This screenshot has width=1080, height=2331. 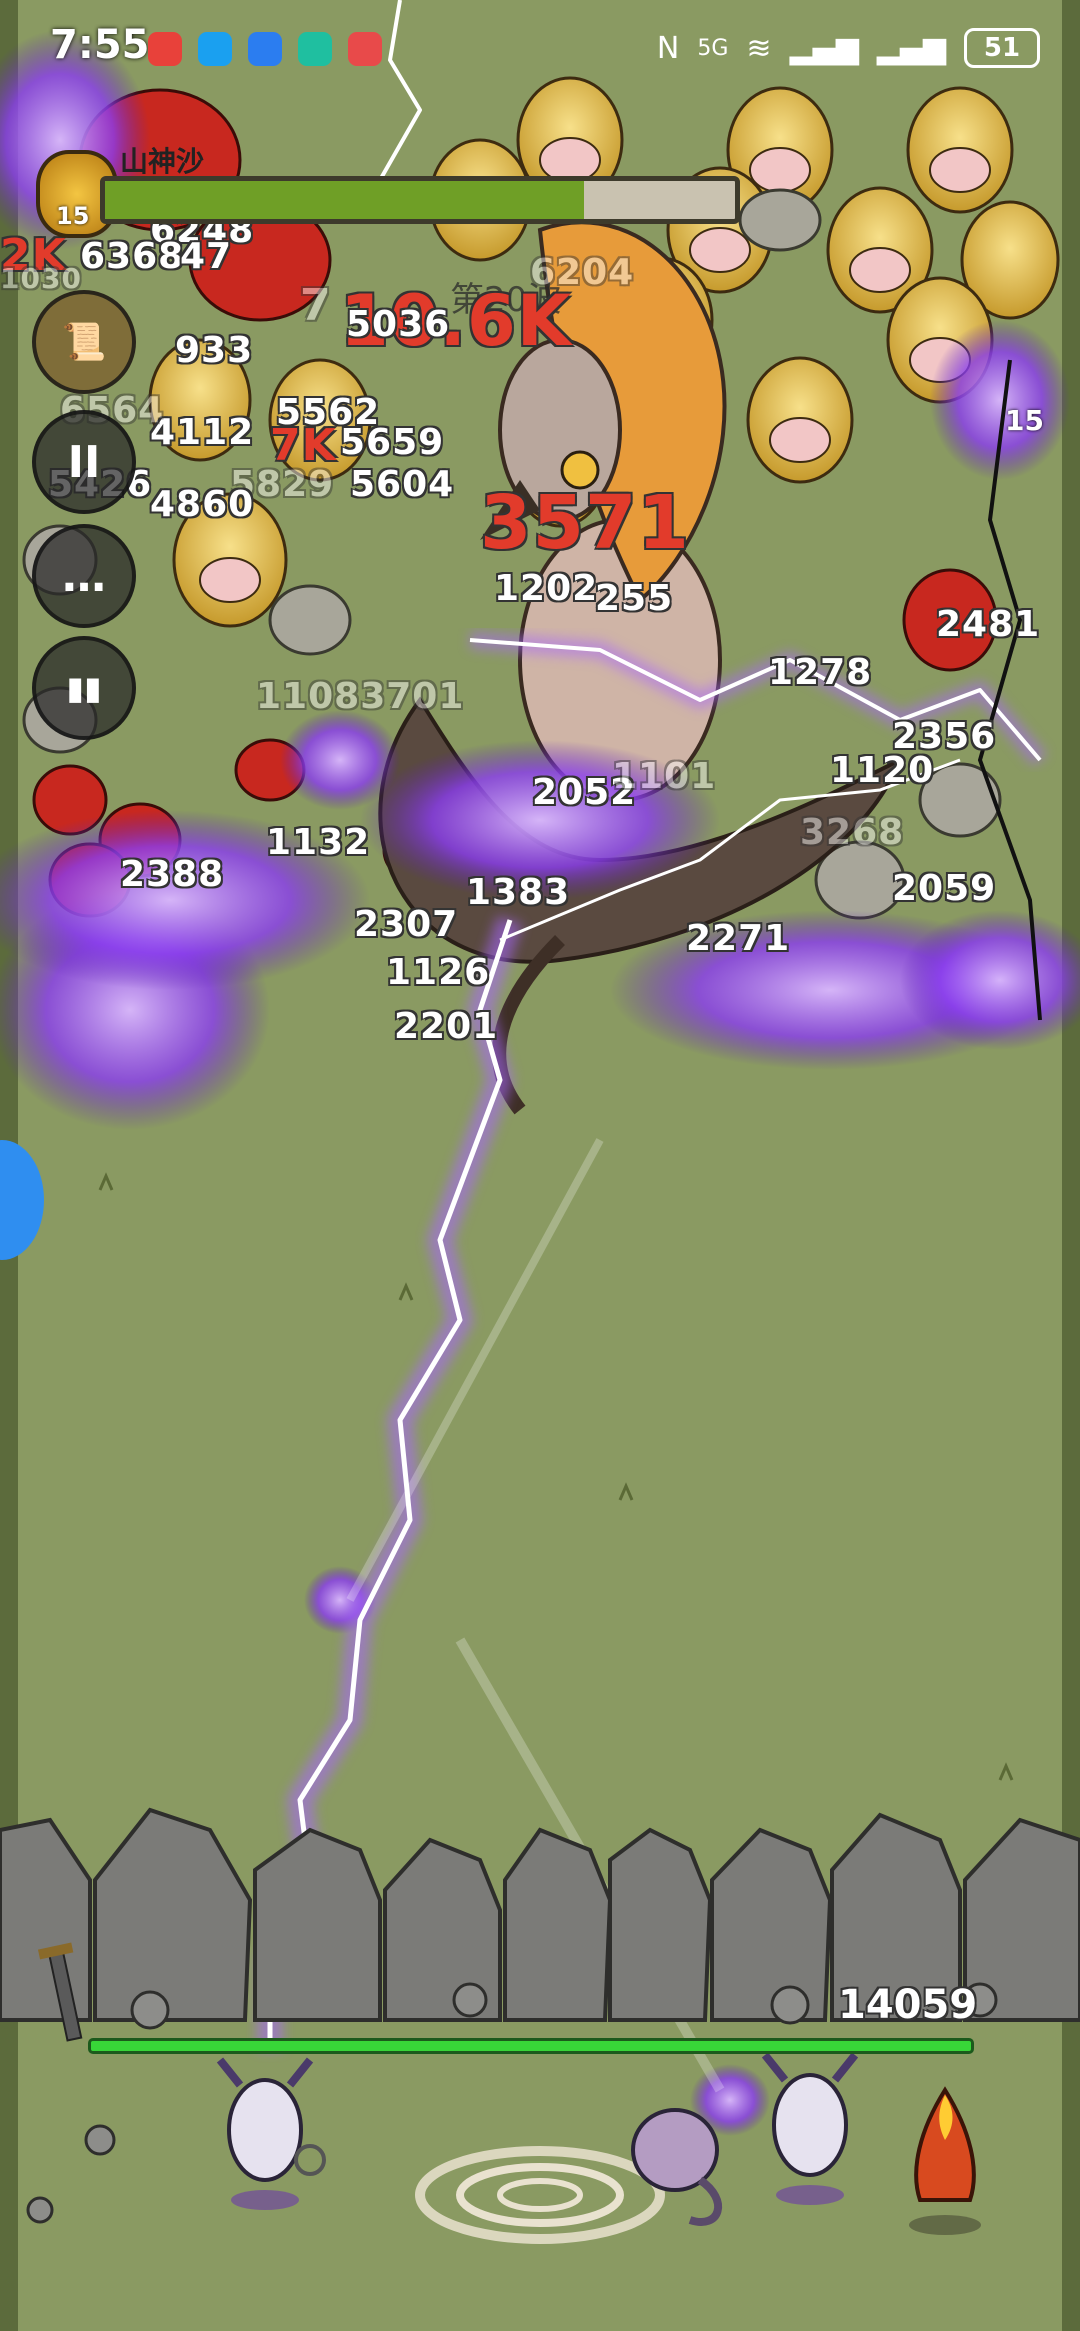 What do you see at coordinates (172, 874) in the screenshot?
I see `damage-number: 2388` at bounding box center [172, 874].